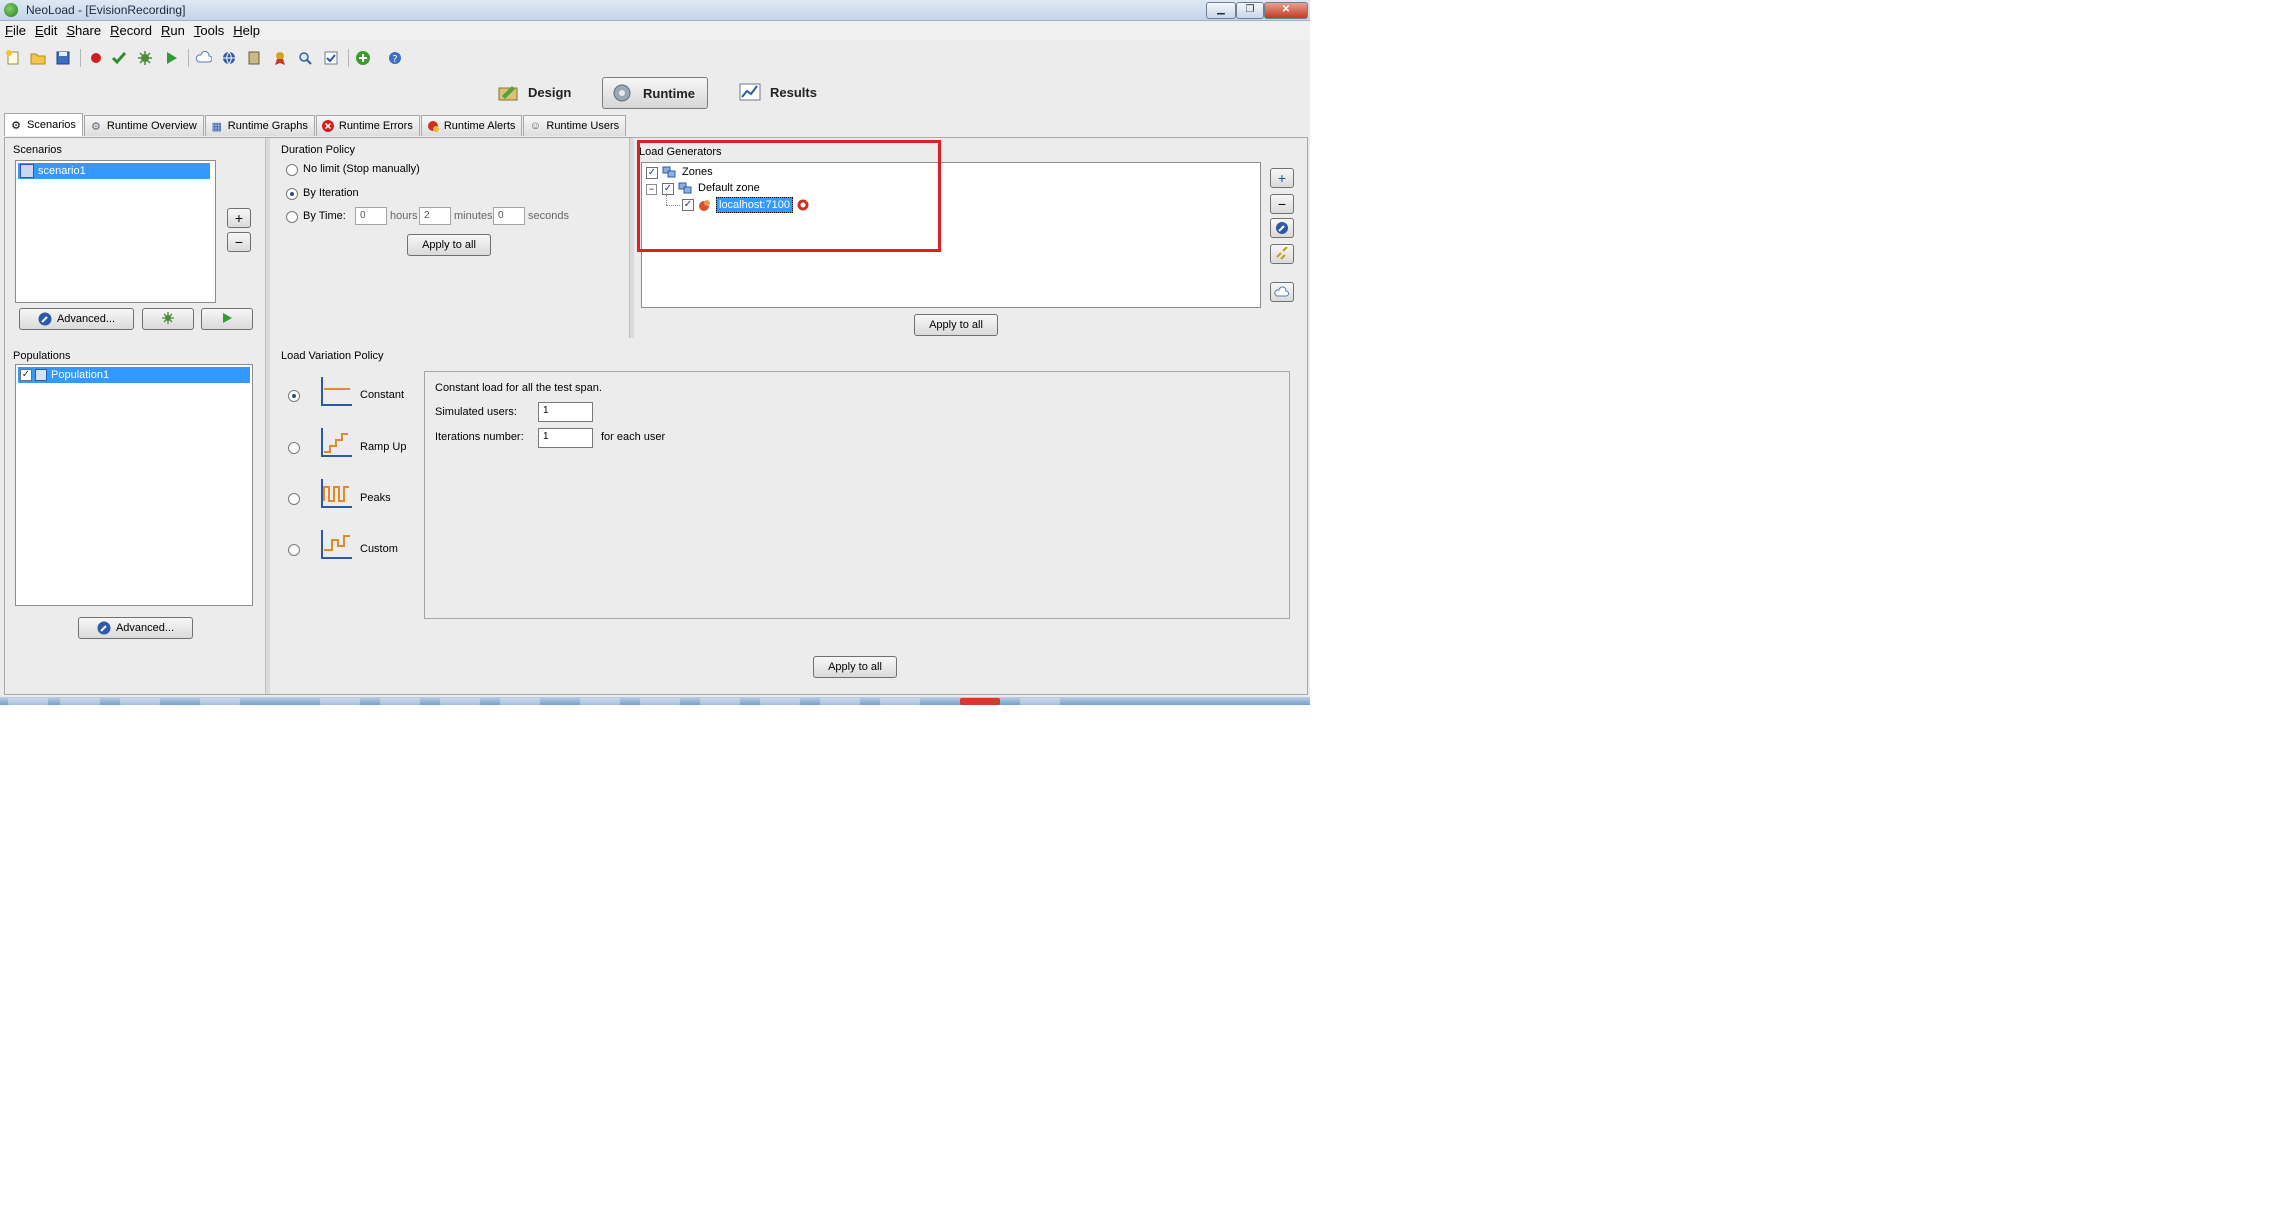  What do you see at coordinates (367, 125) in the screenshot?
I see `tab-runtime-errors: Runtime Errors` at bounding box center [367, 125].